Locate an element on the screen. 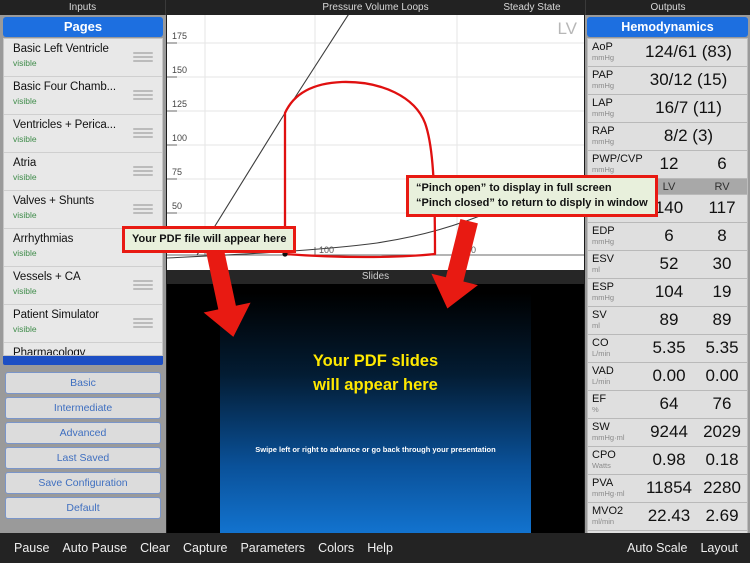 Image resolution: width=750 pixels, height=563 pixels. page-list-item: Ventricles + Perica... visible is located at coordinates (83, 134).